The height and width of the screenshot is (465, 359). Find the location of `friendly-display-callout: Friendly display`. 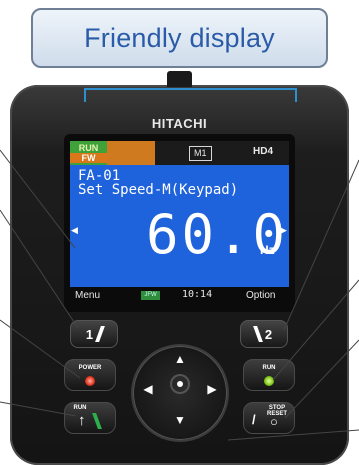

friendly-display-callout: Friendly display is located at coordinates (179, 38).